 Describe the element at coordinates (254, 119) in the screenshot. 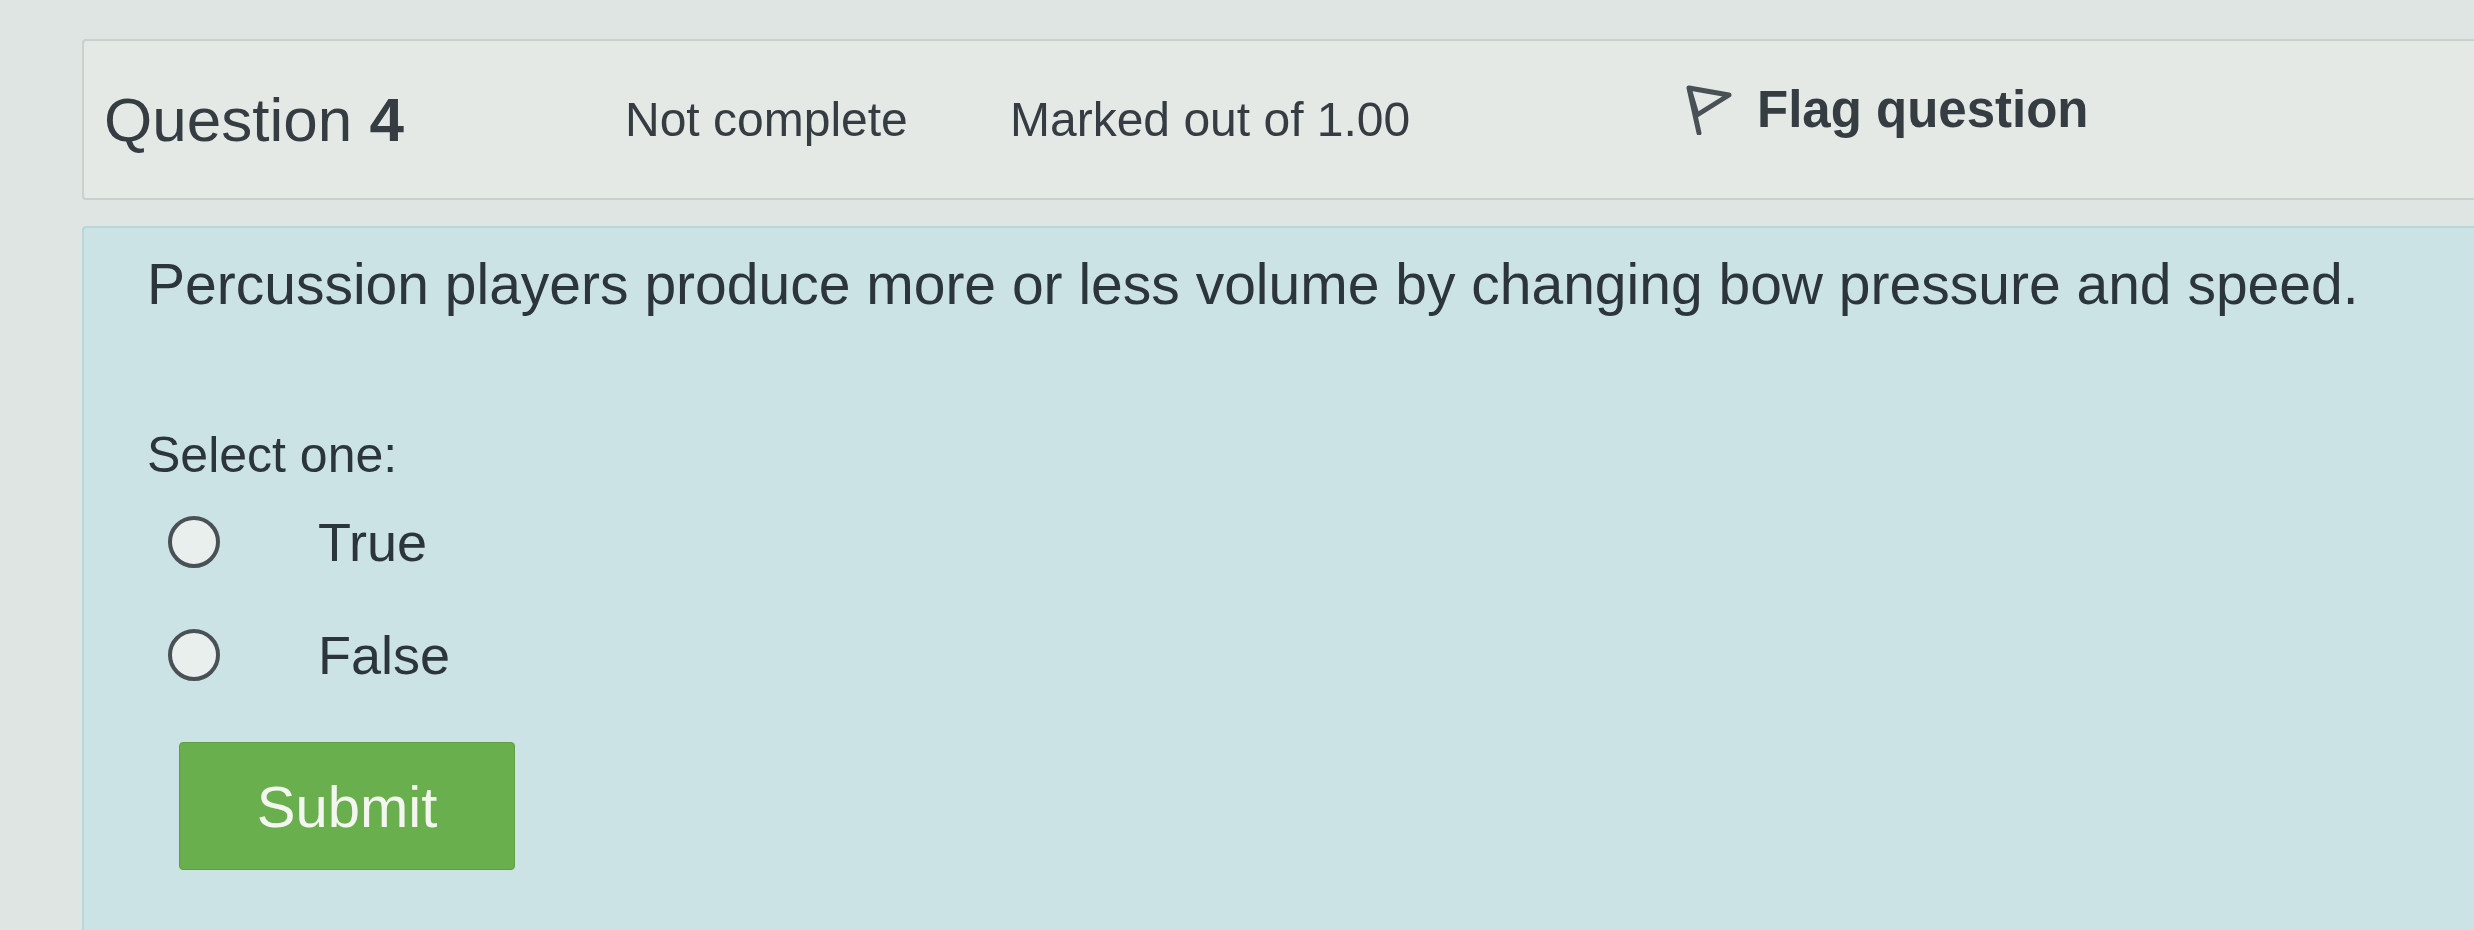

I see `question-title: Question 4` at that location.